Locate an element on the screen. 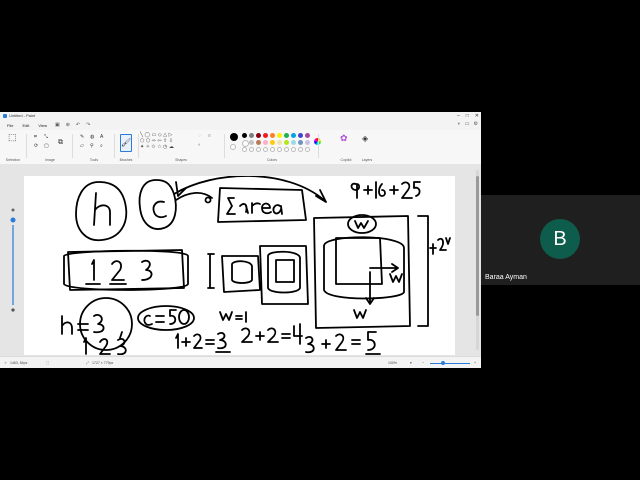  fill-shape-icon: ◐ is located at coordinates (199, 145).